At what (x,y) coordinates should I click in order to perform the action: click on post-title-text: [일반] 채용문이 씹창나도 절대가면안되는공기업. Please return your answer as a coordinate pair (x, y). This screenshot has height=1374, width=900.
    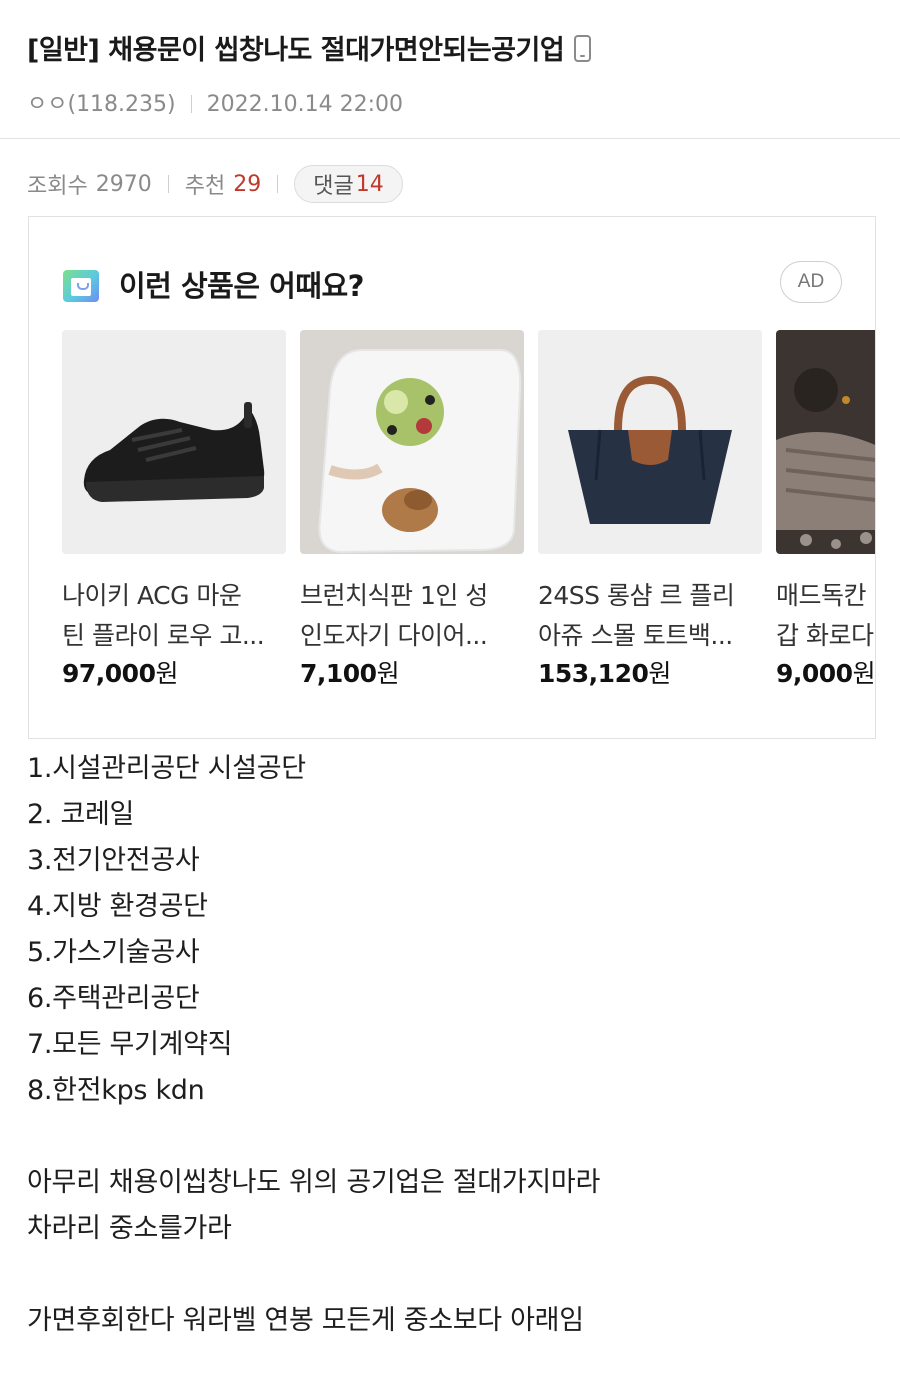
    Looking at the image, I should click on (296, 50).